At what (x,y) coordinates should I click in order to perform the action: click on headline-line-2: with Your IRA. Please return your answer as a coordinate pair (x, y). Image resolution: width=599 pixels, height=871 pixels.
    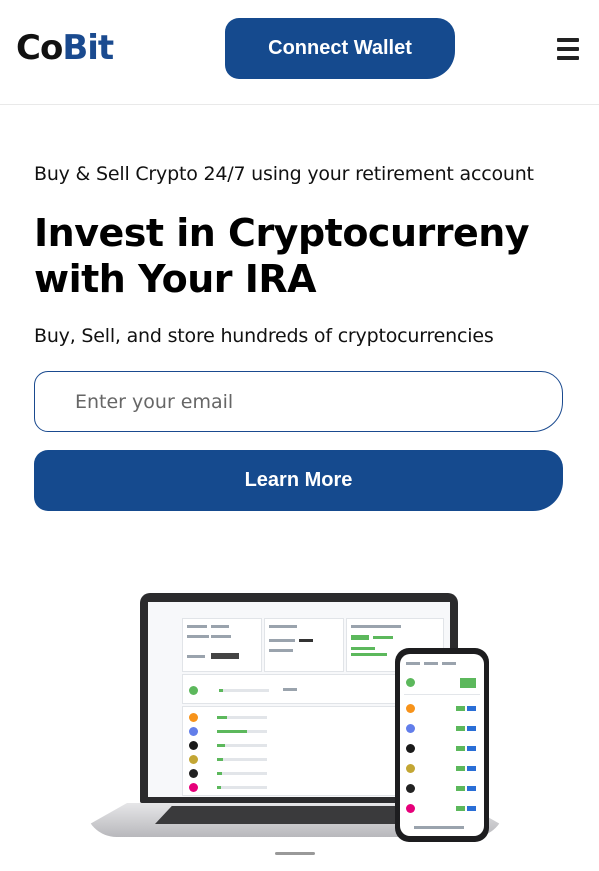
    Looking at the image, I should click on (175, 279).